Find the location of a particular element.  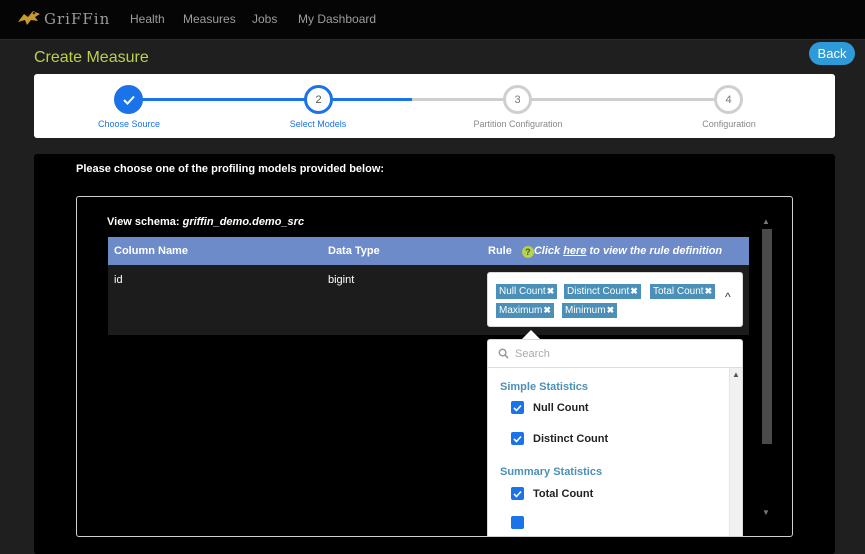

tag-minimum: Minimum✖ is located at coordinates (590, 310).